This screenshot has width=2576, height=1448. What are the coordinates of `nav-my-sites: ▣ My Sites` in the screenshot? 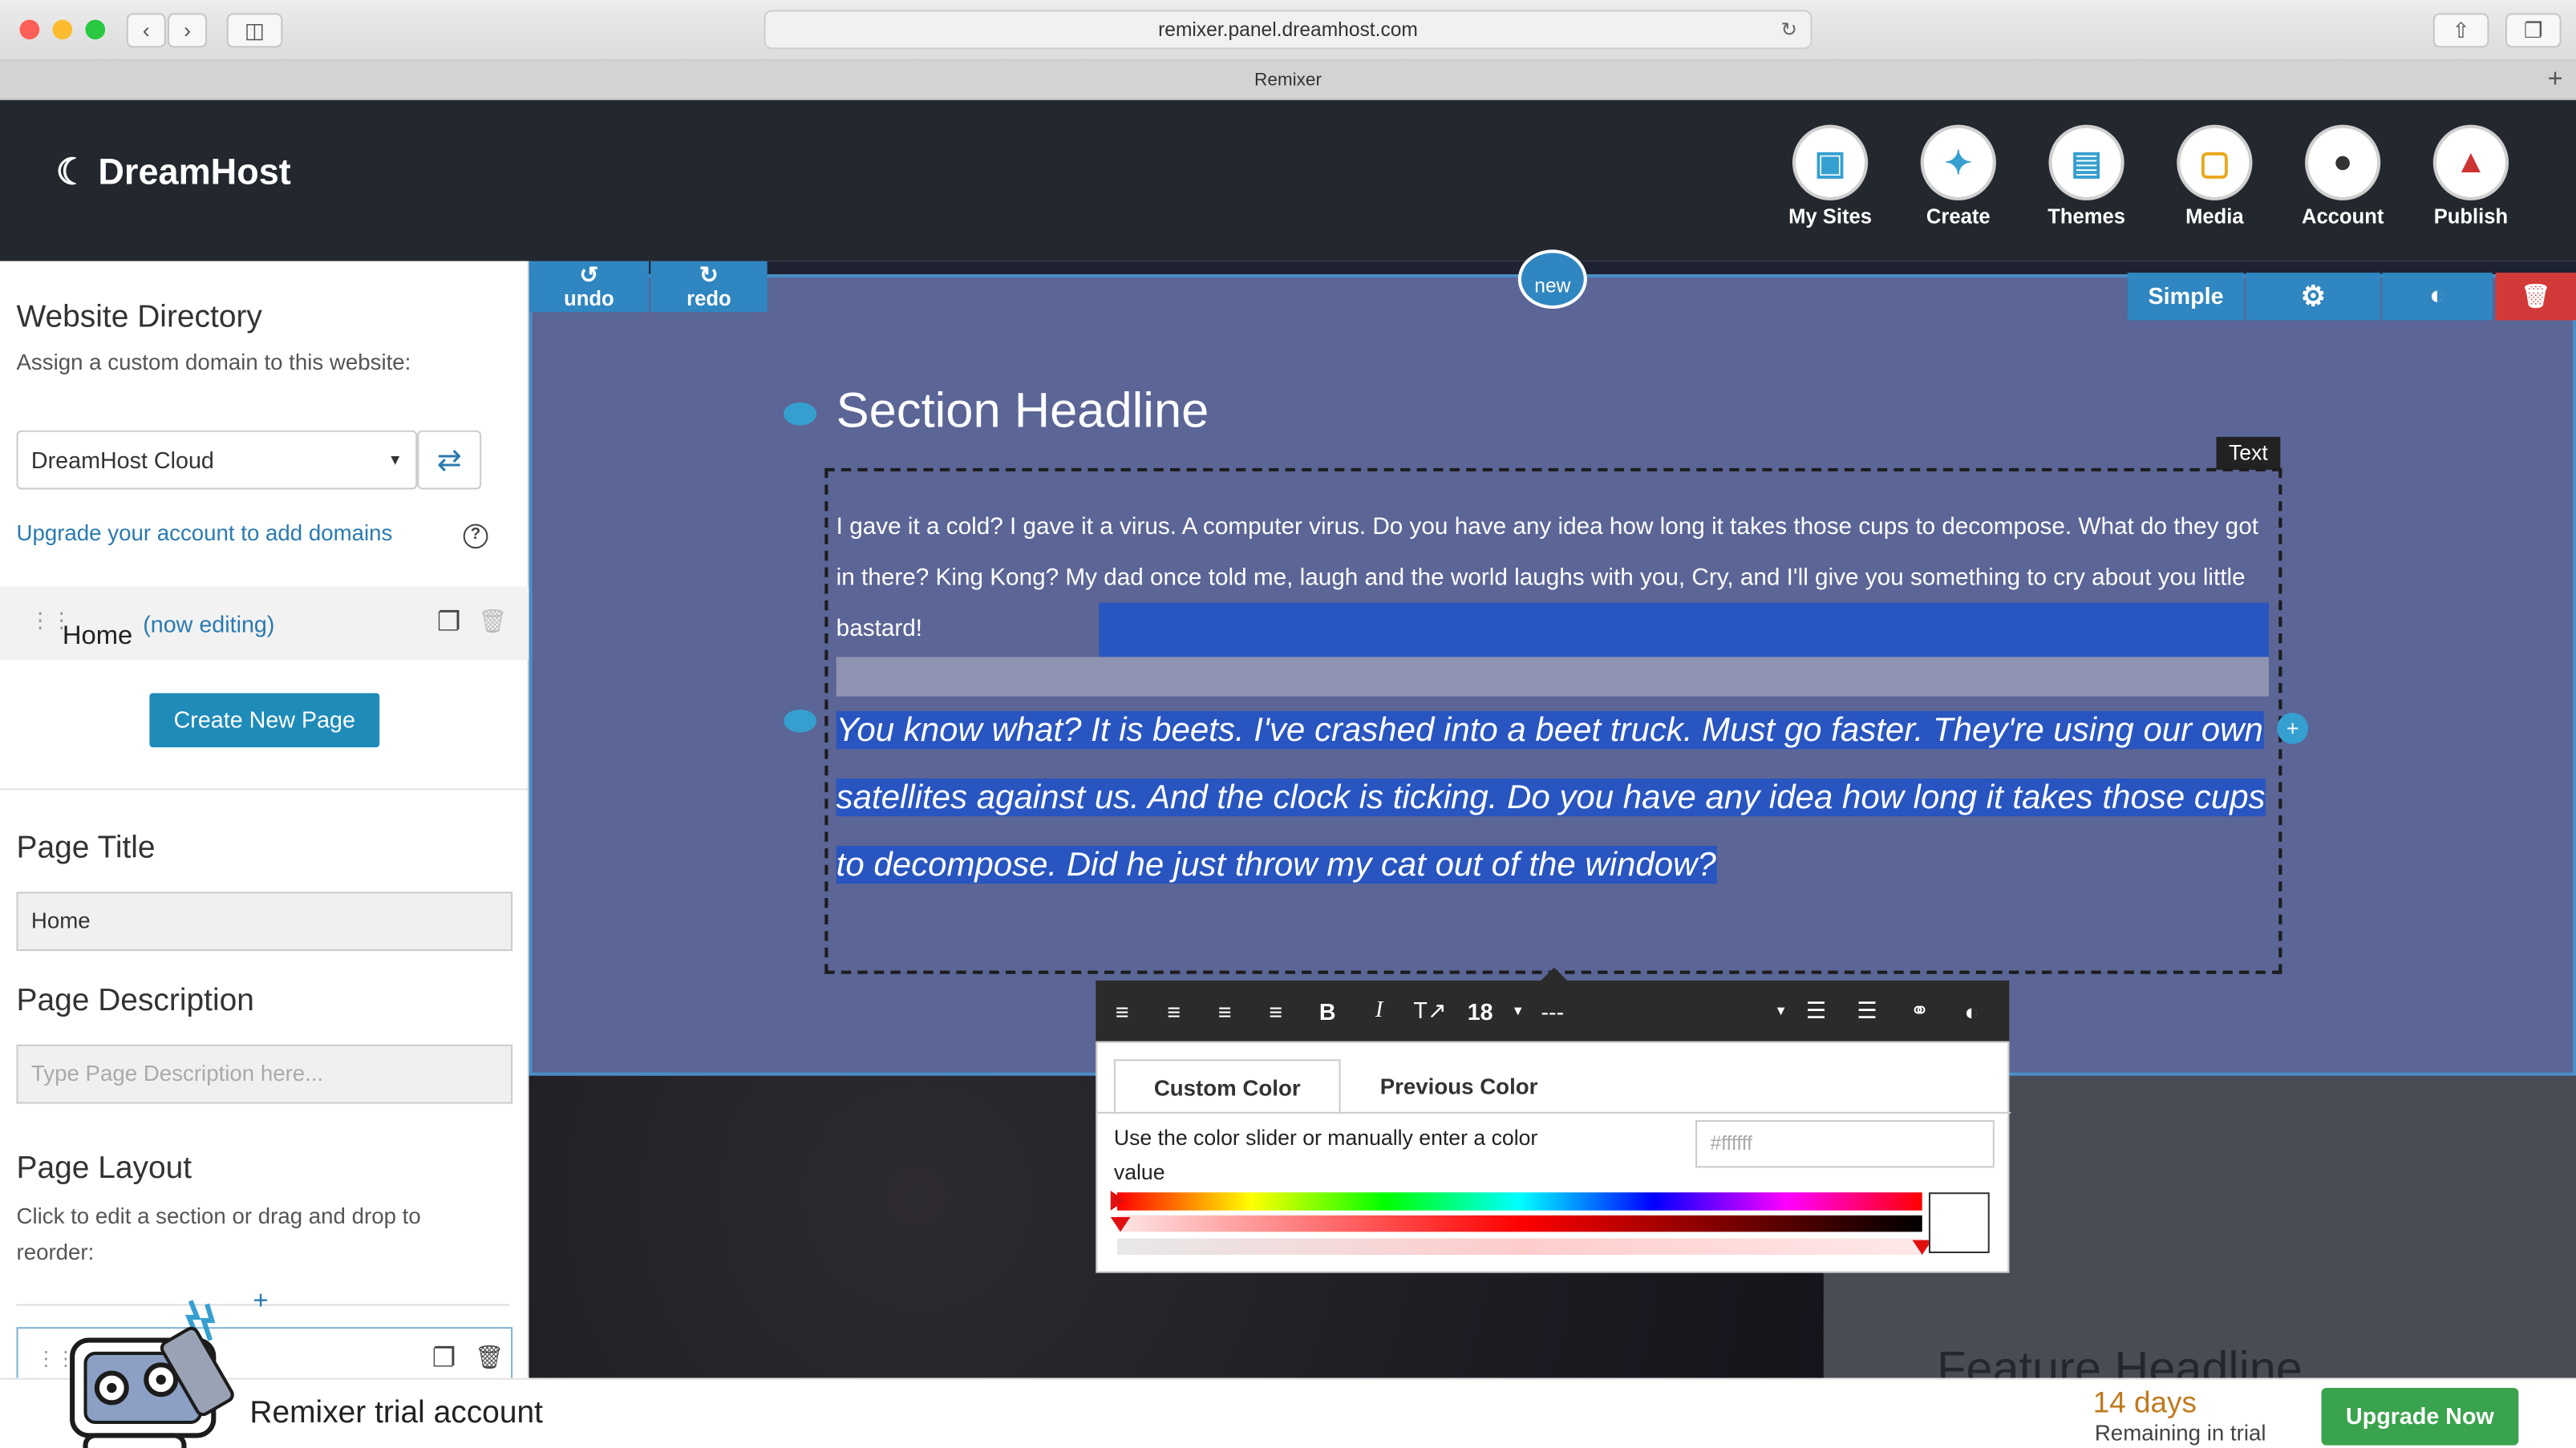 It's located at (1830, 176).